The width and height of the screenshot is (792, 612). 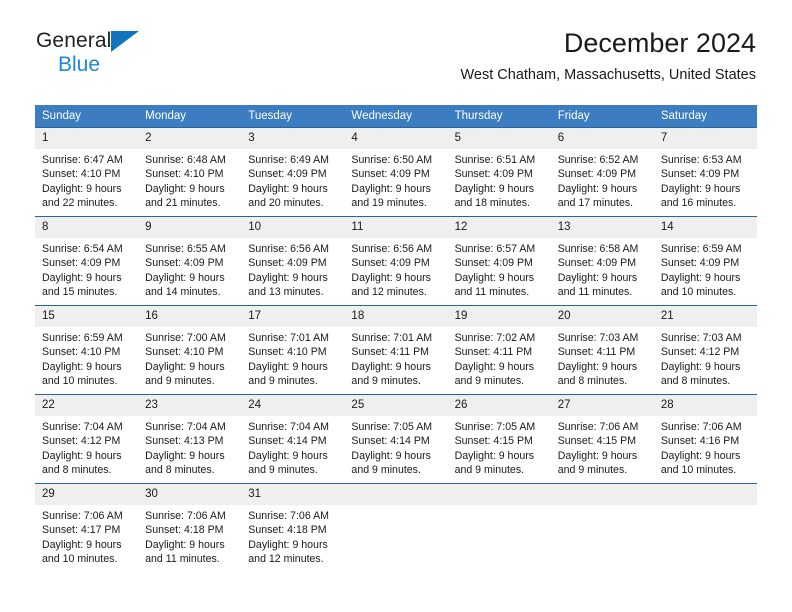 I want to click on sunrise-text: Sunrise: 7:00 AM, so click(x=185, y=338).